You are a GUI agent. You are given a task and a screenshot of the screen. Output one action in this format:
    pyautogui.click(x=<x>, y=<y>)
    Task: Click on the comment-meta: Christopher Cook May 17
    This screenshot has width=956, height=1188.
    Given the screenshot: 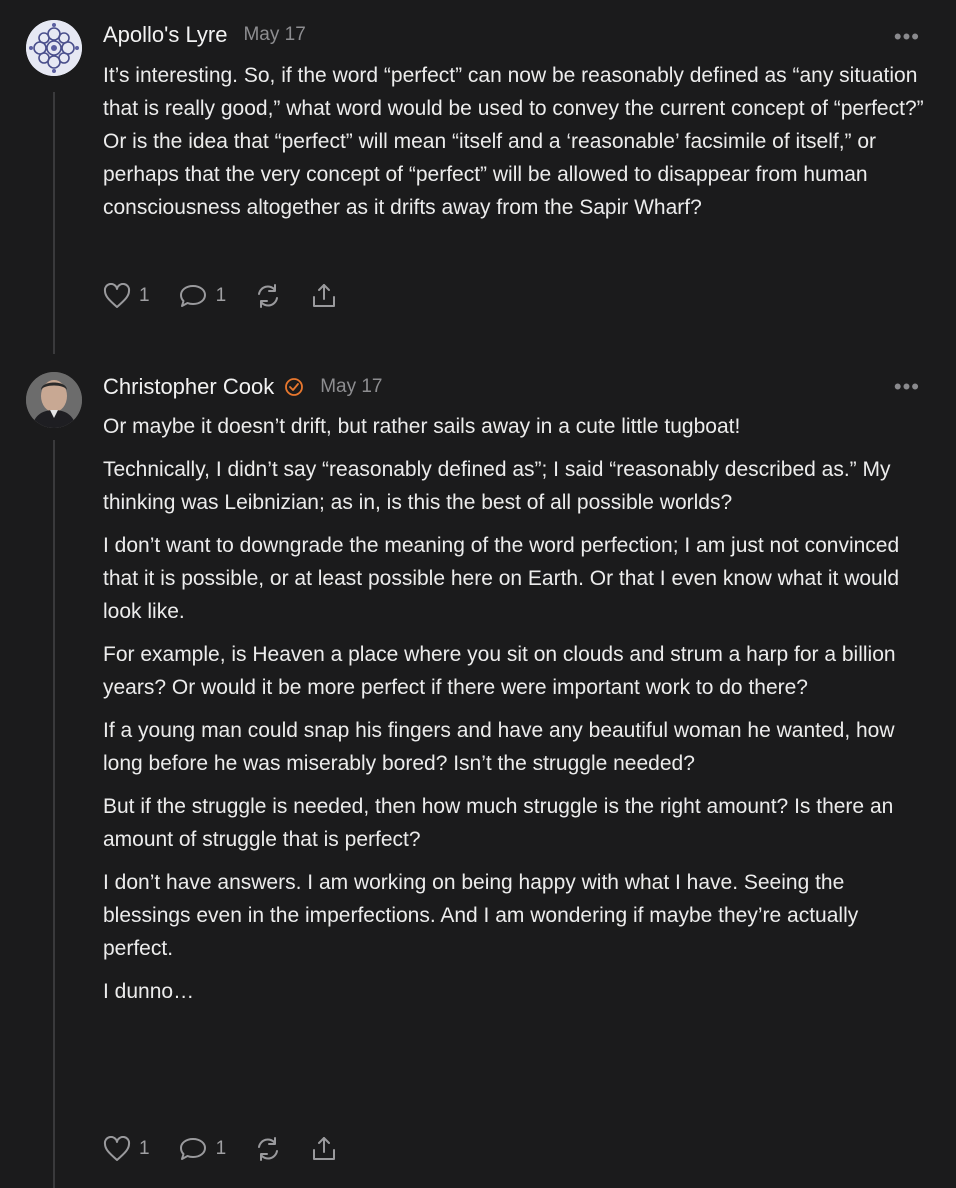 What is the action you would take?
    pyautogui.click(x=243, y=387)
    